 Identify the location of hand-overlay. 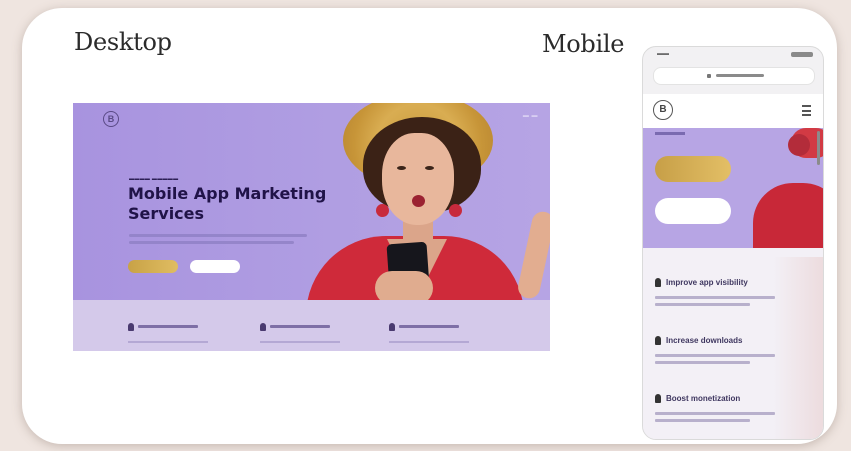
(798, 348).